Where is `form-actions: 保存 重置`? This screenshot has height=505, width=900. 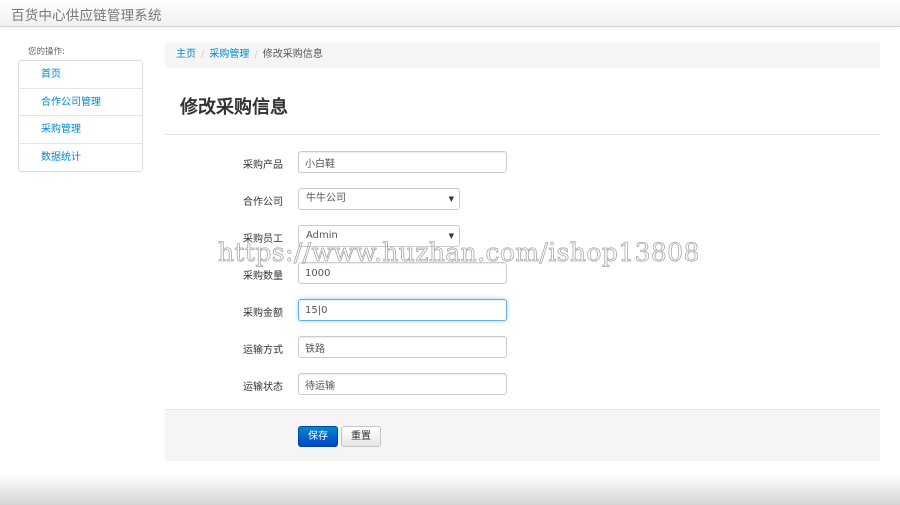
form-actions: 保存 重置 is located at coordinates (522, 435).